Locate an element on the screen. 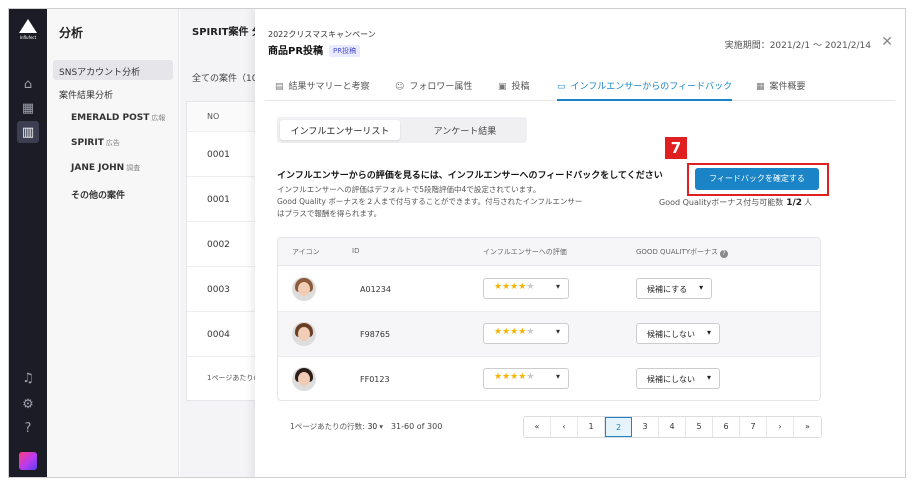 This screenshot has width=914, height=485. campaign-name: 2022クリスマスキャンペーン is located at coordinates (322, 34).